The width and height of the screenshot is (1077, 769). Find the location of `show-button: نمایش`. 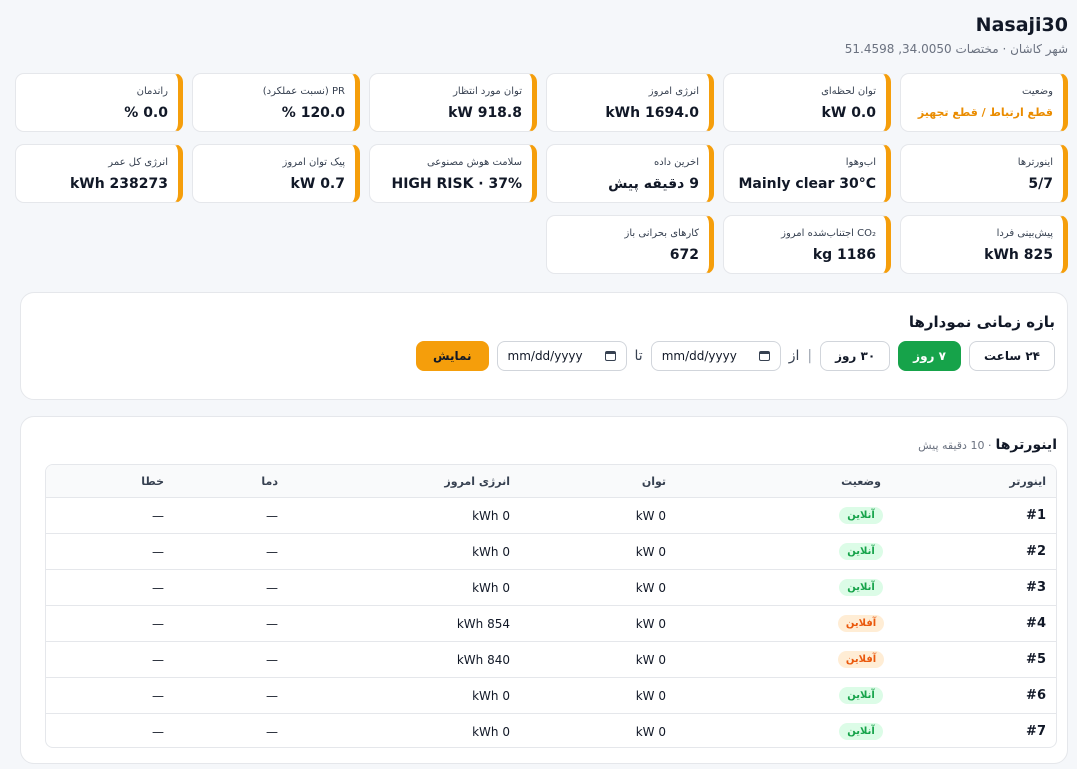

show-button: نمایش is located at coordinates (452, 356).